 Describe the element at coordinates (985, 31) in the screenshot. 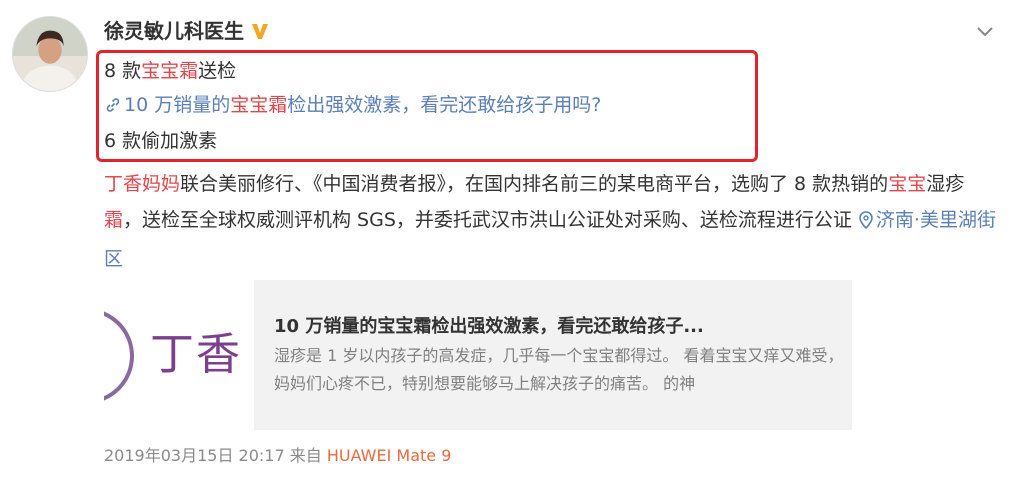

I see `chevron-down-icon` at that location.